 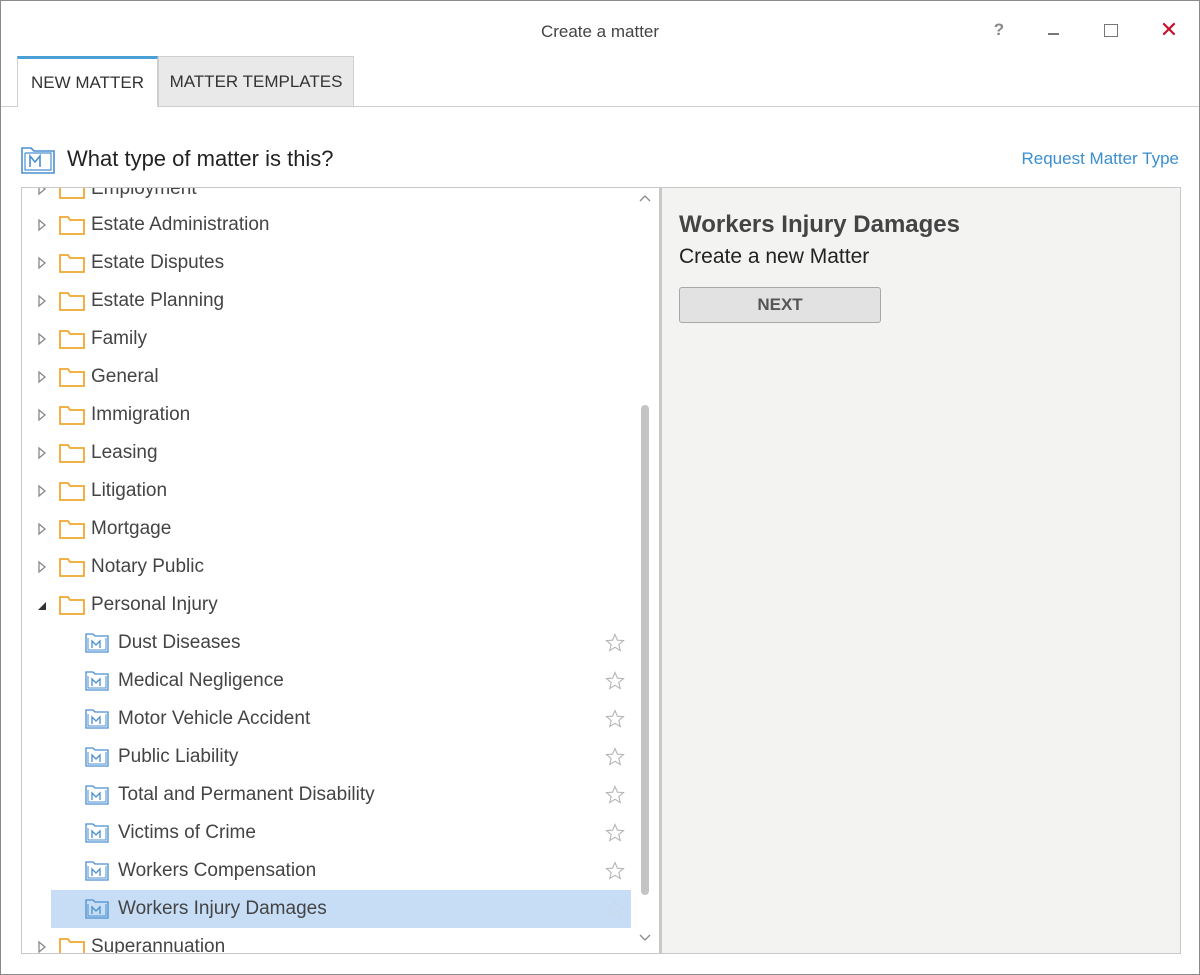 I want to click on tree-item-label: Workers Injury Damages, so click(x=222, y=908).